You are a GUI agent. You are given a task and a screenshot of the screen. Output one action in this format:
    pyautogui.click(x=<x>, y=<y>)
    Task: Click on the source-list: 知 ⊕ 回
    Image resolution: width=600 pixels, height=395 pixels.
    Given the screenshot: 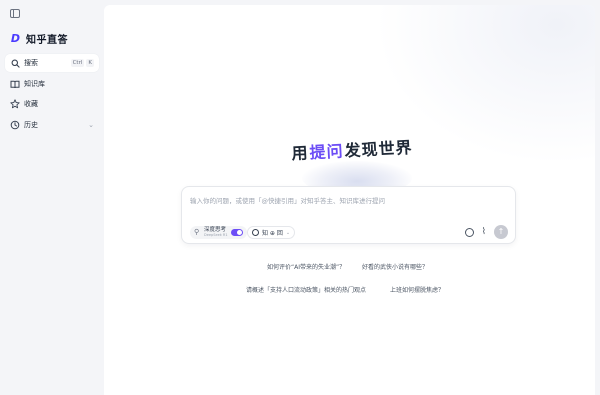 What is the action you would take?
    pyautogui.click(x=272, y=233)
    